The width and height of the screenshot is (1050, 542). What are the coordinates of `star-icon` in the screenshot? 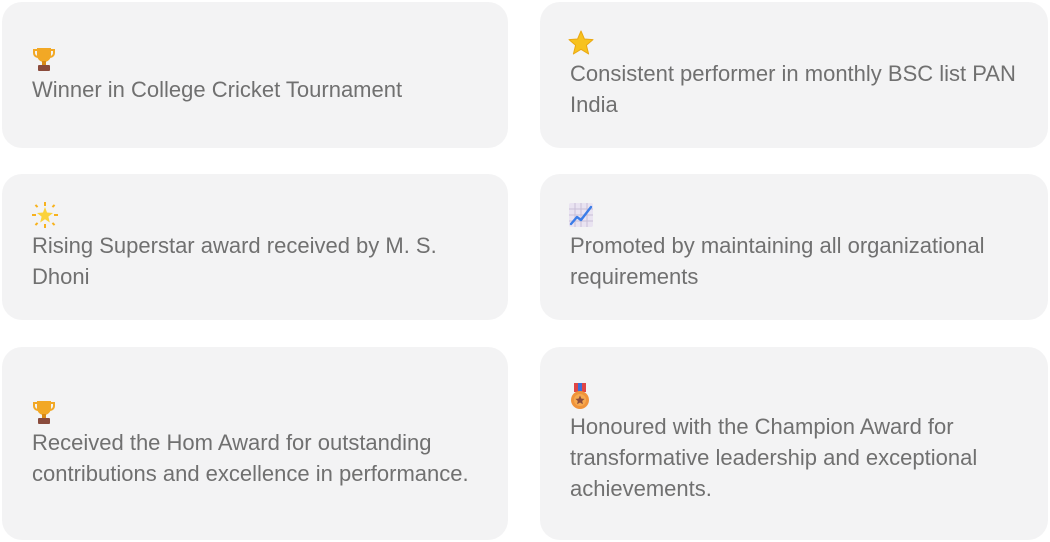 It's located at (581, 43).